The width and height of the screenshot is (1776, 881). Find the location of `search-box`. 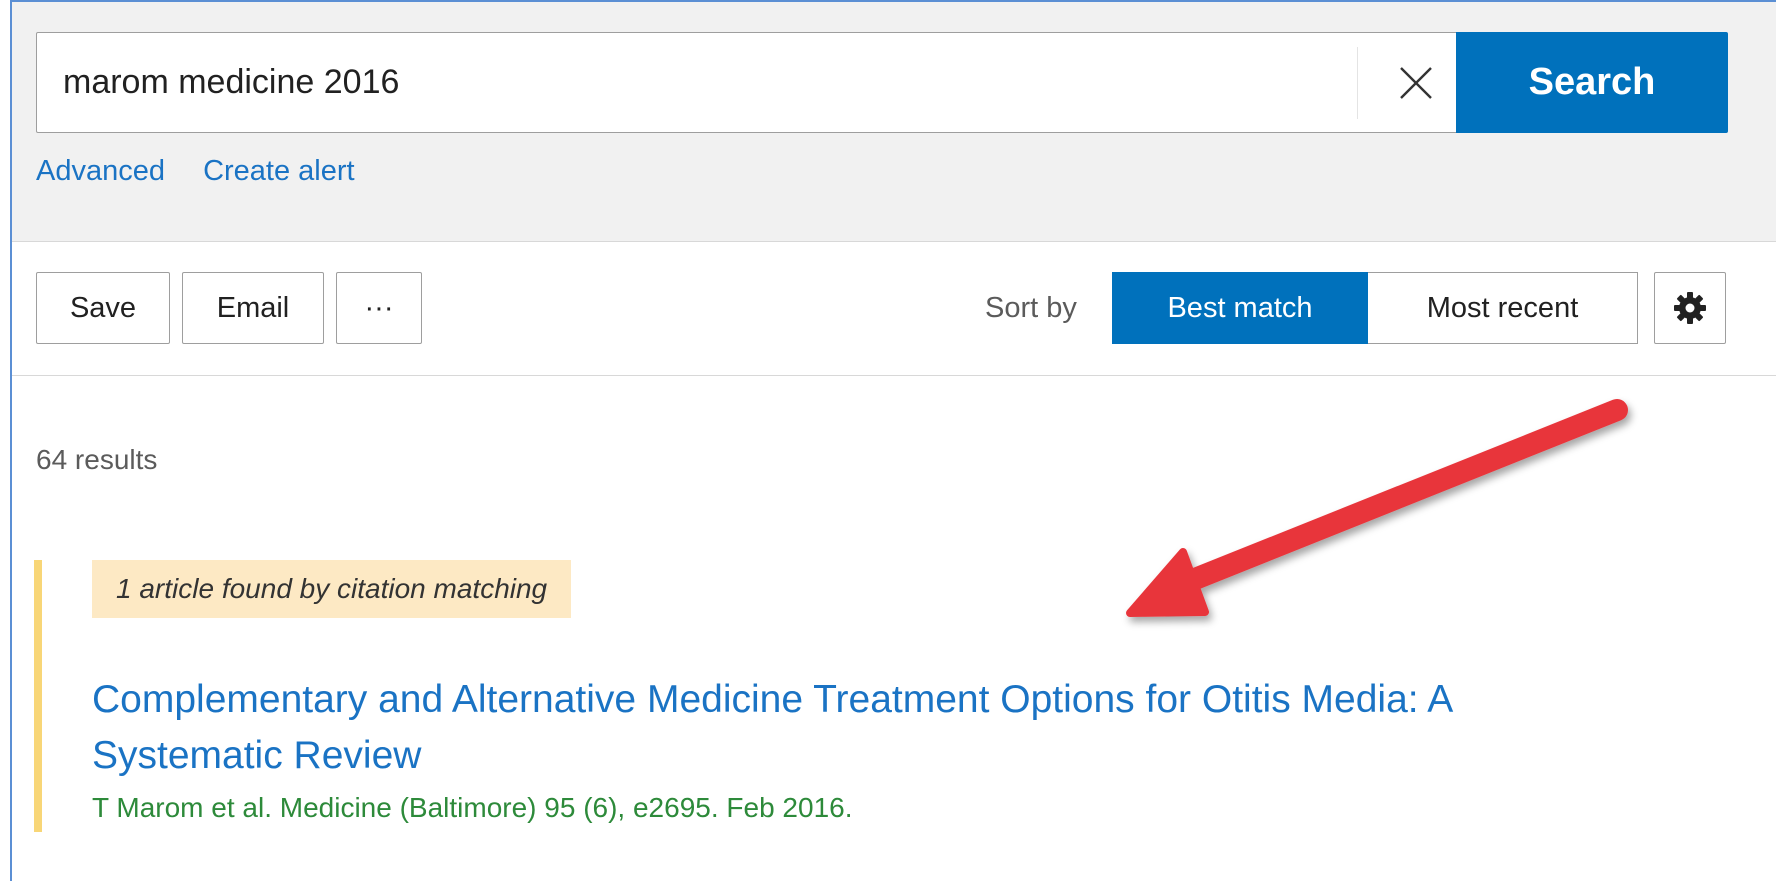

search-box is located at coordinates (751, 82).